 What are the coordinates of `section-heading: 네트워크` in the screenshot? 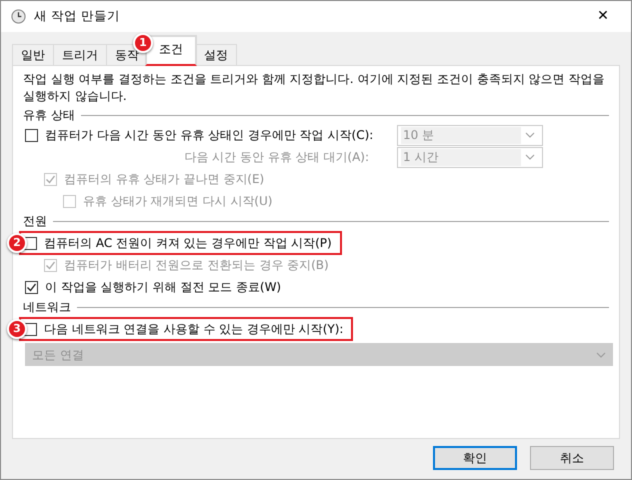 It's located at (47, 307).